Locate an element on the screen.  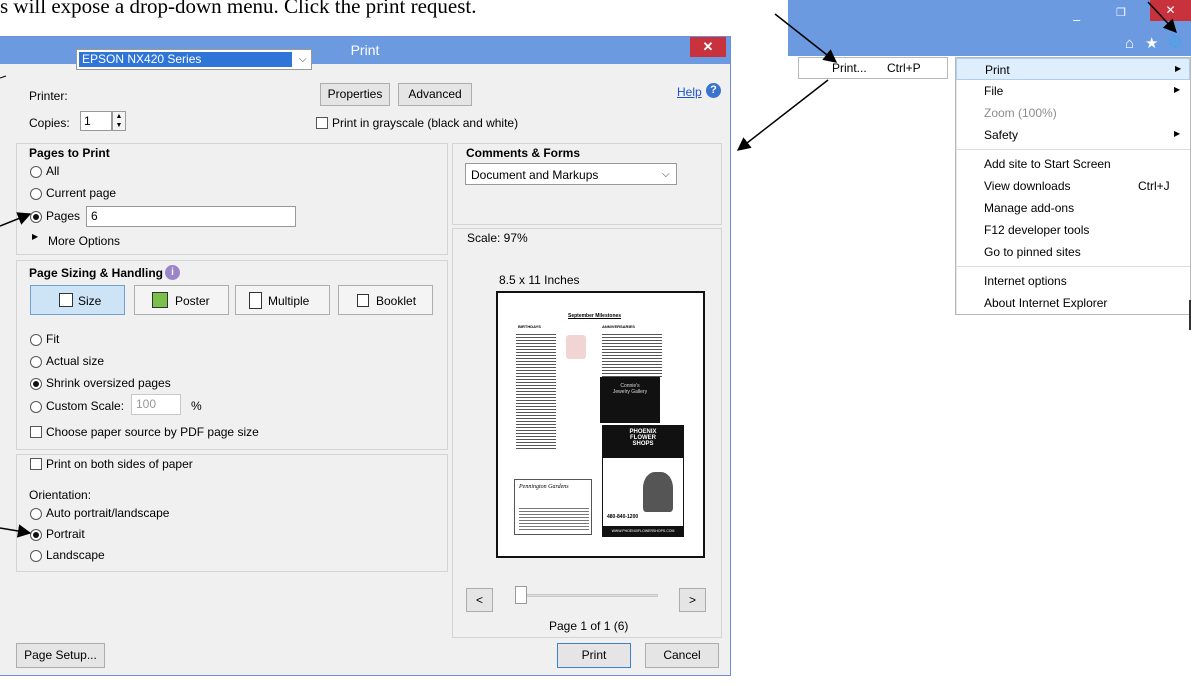
page-slider-thumb is located at coordinates (521, 595).